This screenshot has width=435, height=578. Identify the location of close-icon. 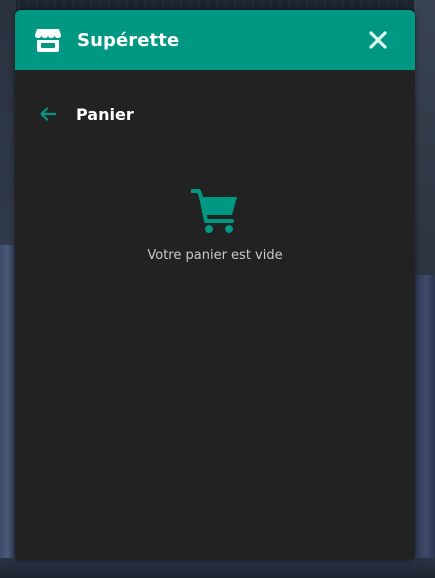
(378, 40).